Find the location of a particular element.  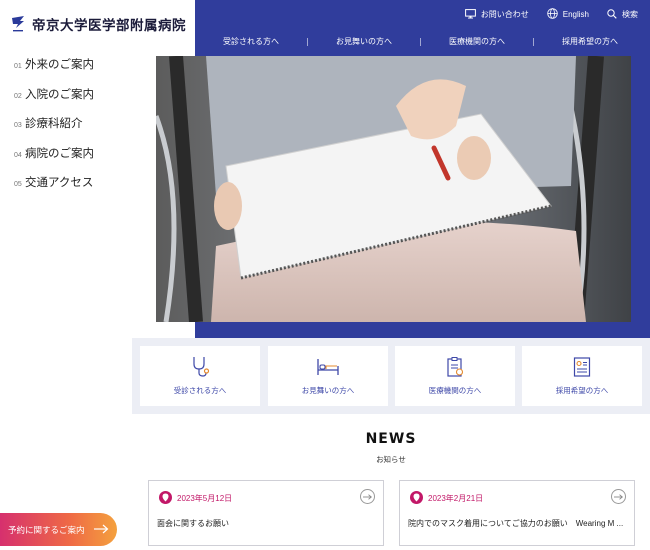

news-date: 2023年5月12日 is located at coordinates (205, 498).